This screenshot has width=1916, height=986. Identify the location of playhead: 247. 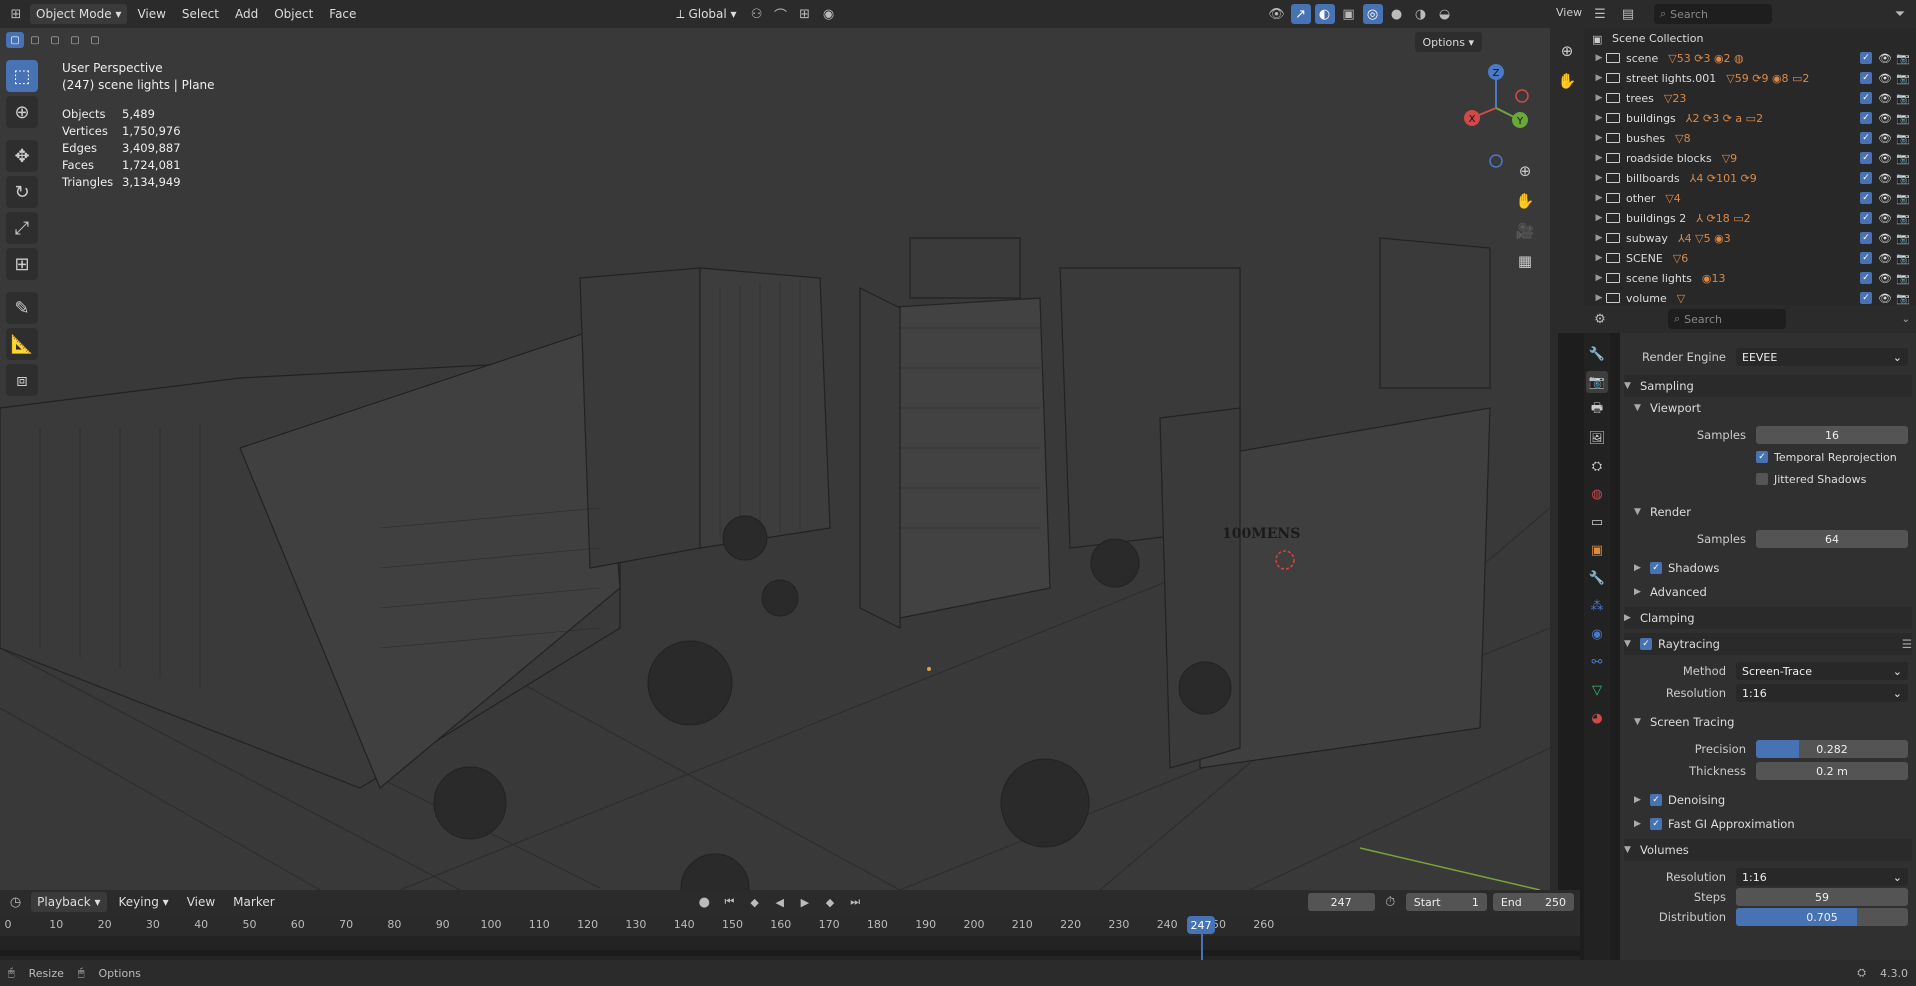
(1201, 925).